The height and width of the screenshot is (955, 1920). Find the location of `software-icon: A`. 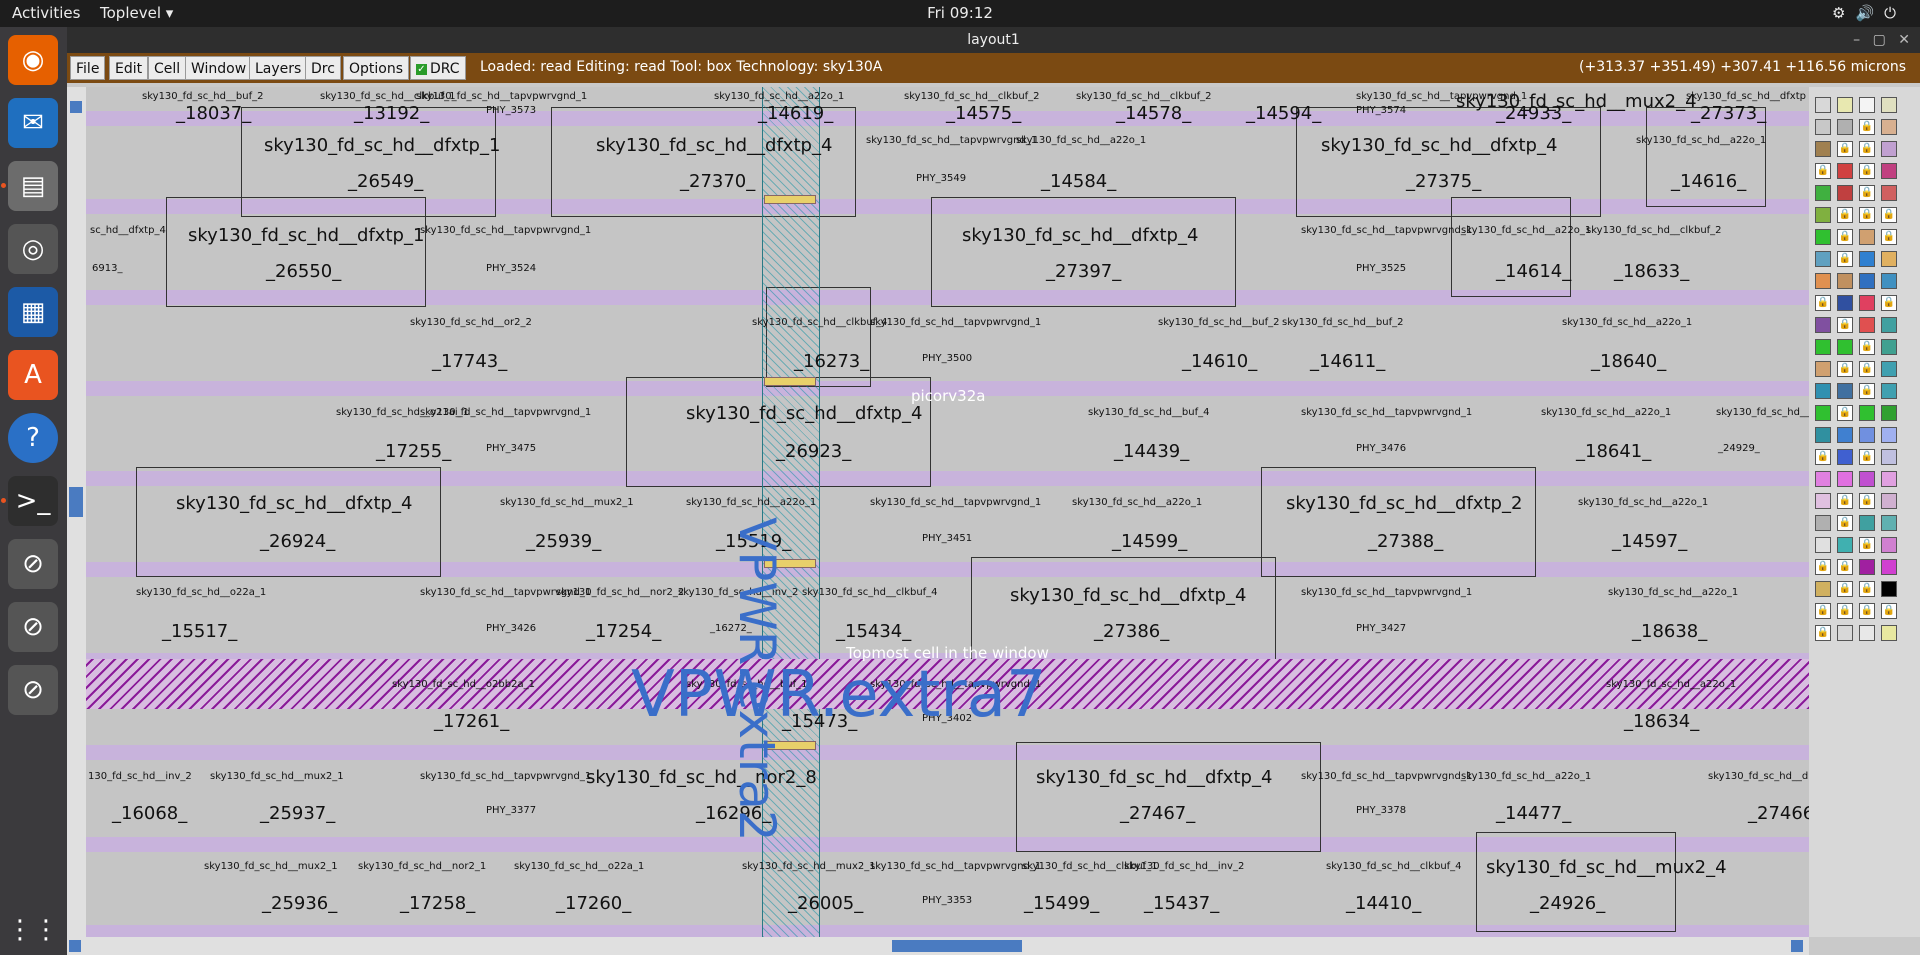

software-icon: A is located at coordinates (33, 375).